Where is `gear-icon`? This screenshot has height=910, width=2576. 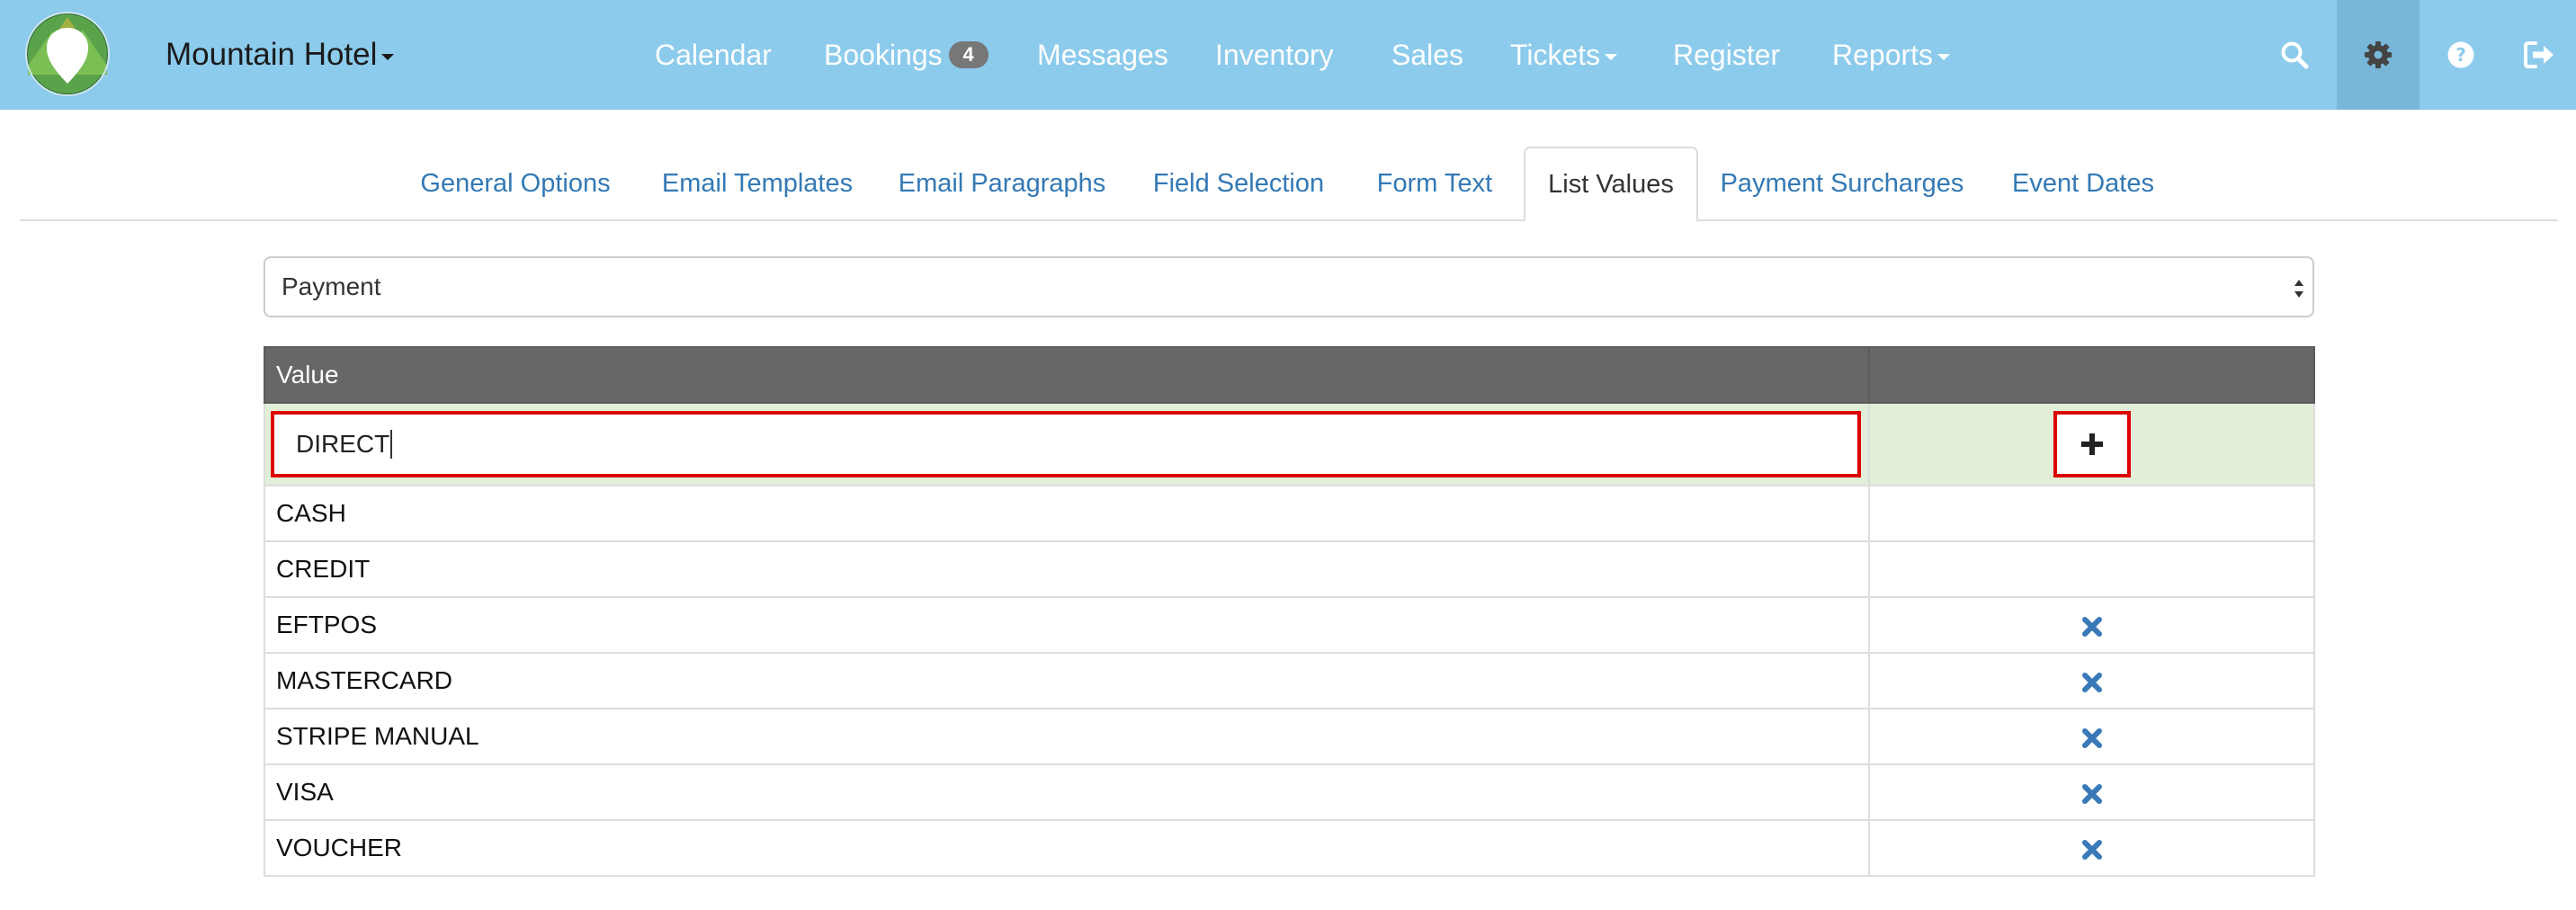 gear-icon is located at coordinates (2378, 54).